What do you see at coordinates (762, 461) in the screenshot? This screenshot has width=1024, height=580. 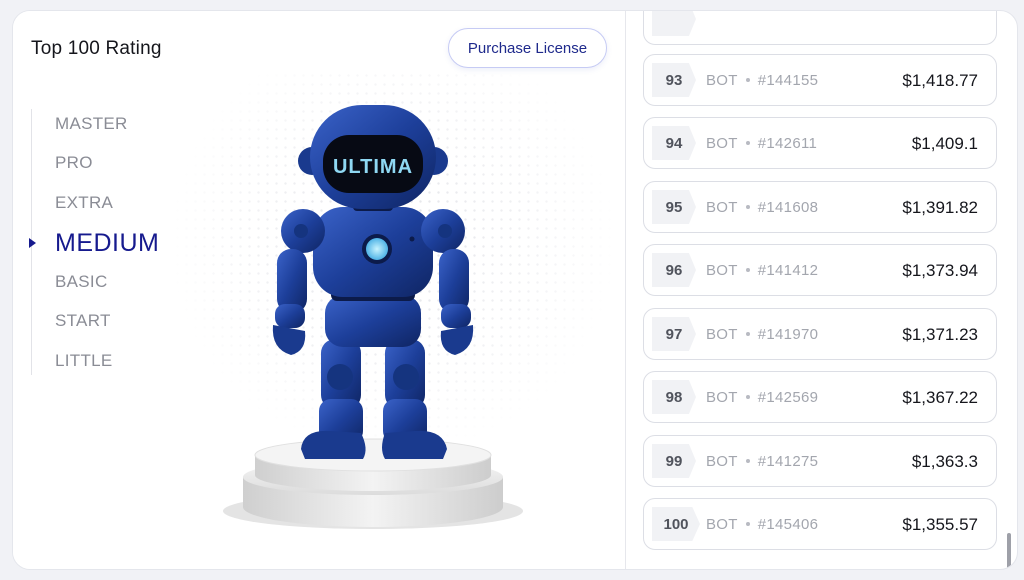 I see `bot-label: BOT #141275` at bounding box center [762, 461].